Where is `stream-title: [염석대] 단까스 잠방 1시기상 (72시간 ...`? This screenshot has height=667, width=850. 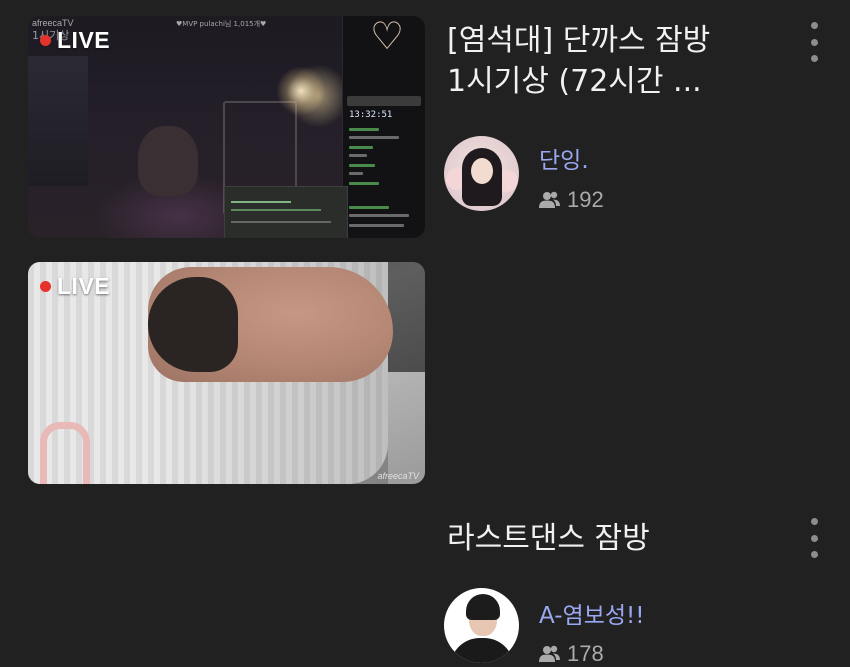 stream-title: [염석대] 단까스 잠방 1시기상 (72시간 ... is located at coordinates (612, 61).